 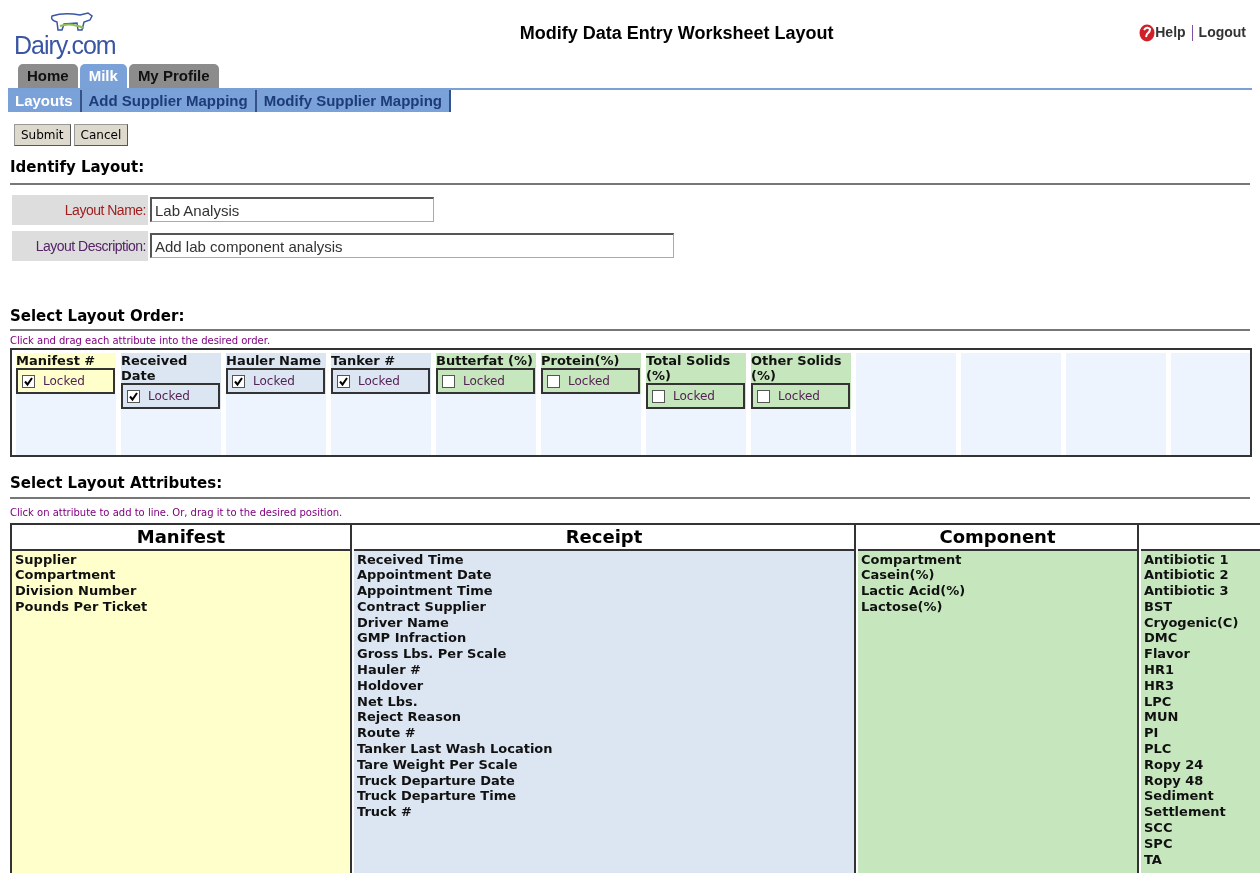 What do you see at coordinates (387, 701) in the screenshot?
I see `attribute-item: Net Lbs.` at bounding box center [387, 701].